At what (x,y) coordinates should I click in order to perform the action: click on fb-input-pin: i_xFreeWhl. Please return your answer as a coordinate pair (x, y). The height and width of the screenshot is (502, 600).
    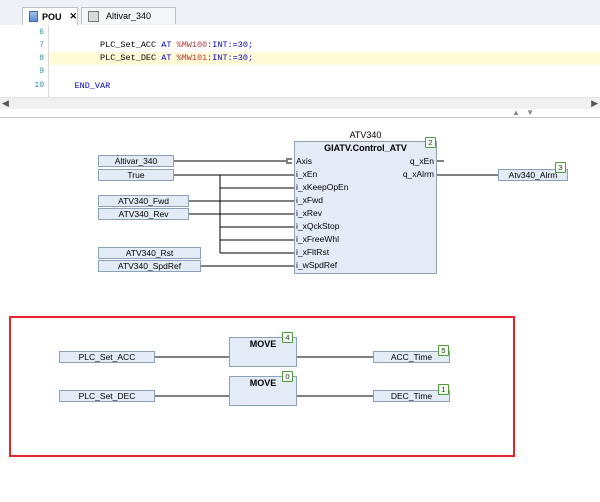
    Looking at the image, I should click on (317, 239).